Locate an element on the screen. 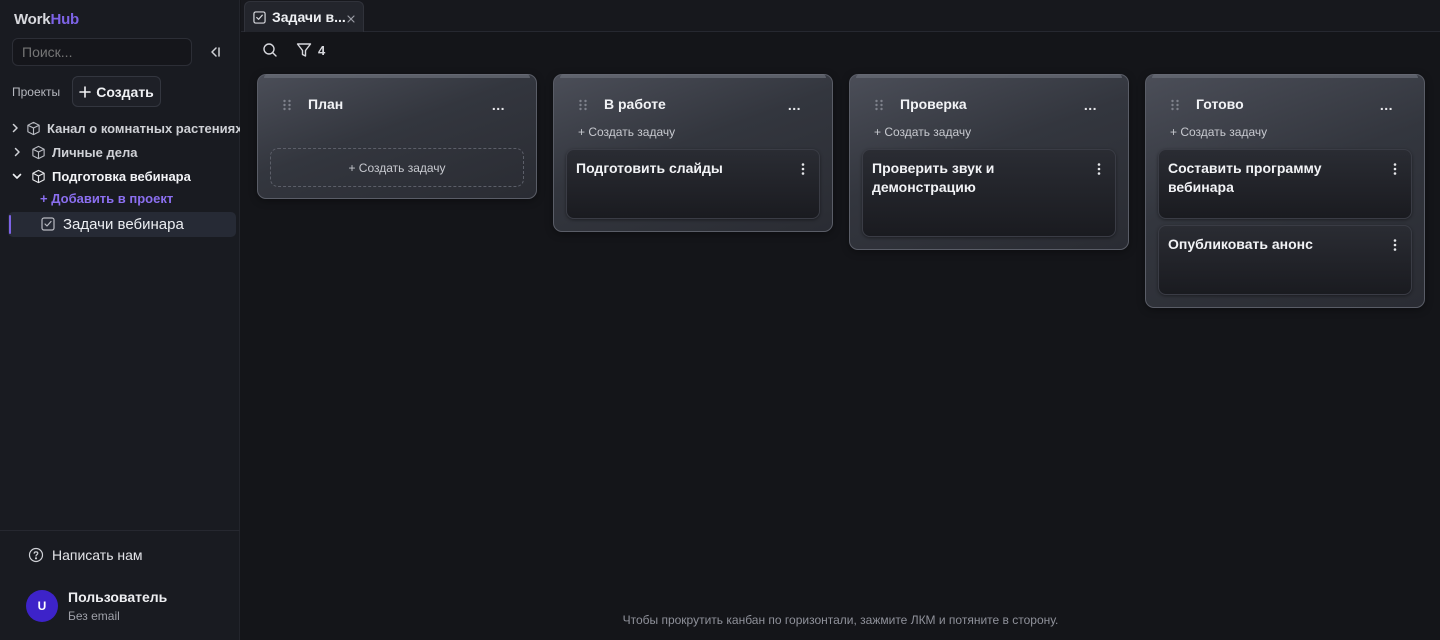  collapse-left-icon is located at coordinates (215, 52).